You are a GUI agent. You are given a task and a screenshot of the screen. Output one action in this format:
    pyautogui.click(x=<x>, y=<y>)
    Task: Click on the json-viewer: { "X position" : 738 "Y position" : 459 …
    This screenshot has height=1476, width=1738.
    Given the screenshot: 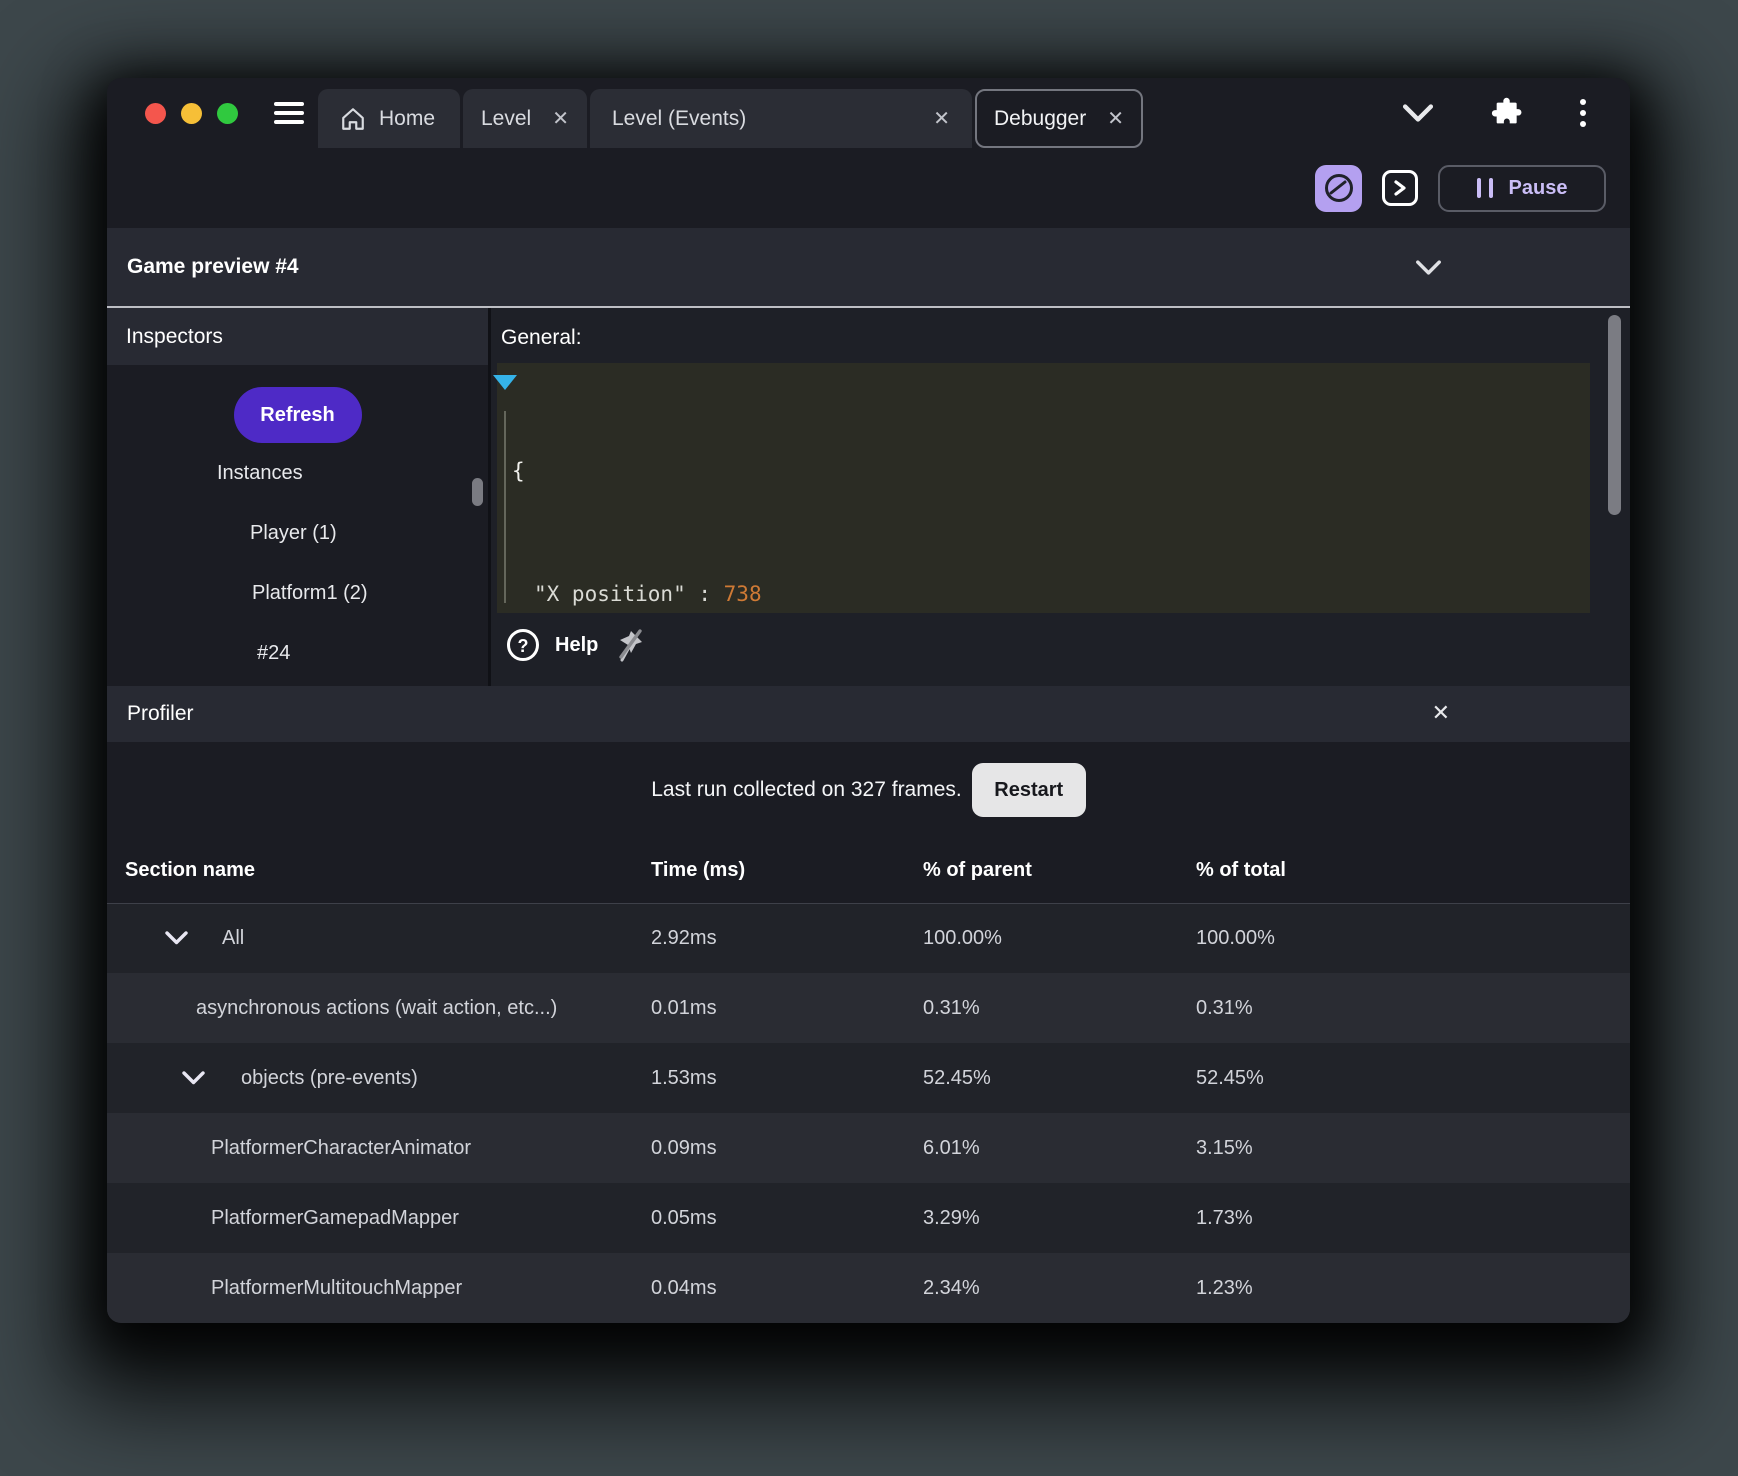 What is the action you would take?
    pyautogui.click(x=1041, y=488)
    